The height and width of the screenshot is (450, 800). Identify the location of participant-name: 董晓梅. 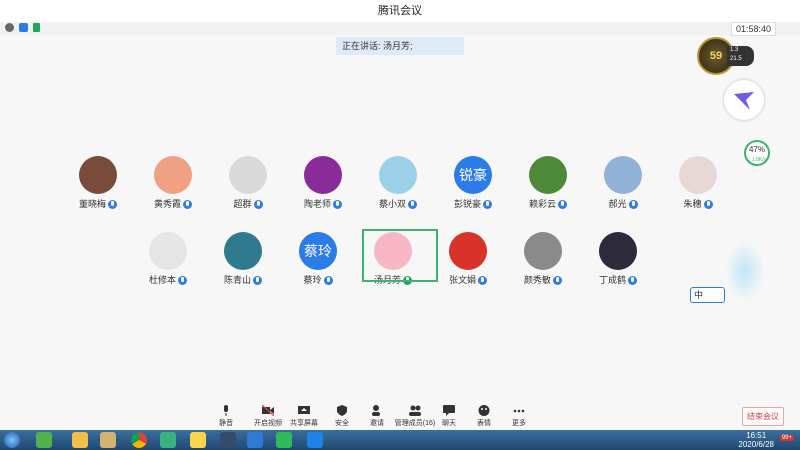
(92, 204).